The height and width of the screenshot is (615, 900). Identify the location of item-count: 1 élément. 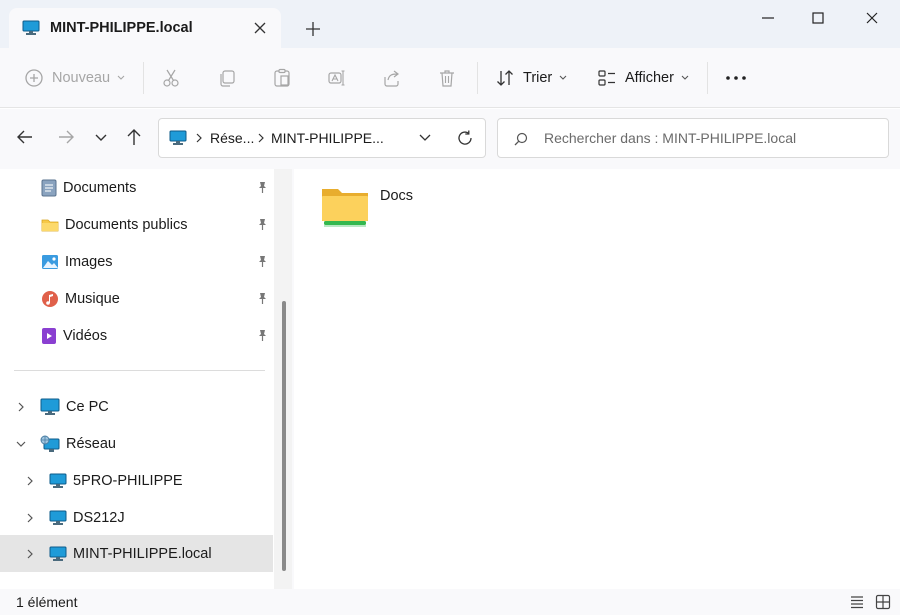
(47, 602).